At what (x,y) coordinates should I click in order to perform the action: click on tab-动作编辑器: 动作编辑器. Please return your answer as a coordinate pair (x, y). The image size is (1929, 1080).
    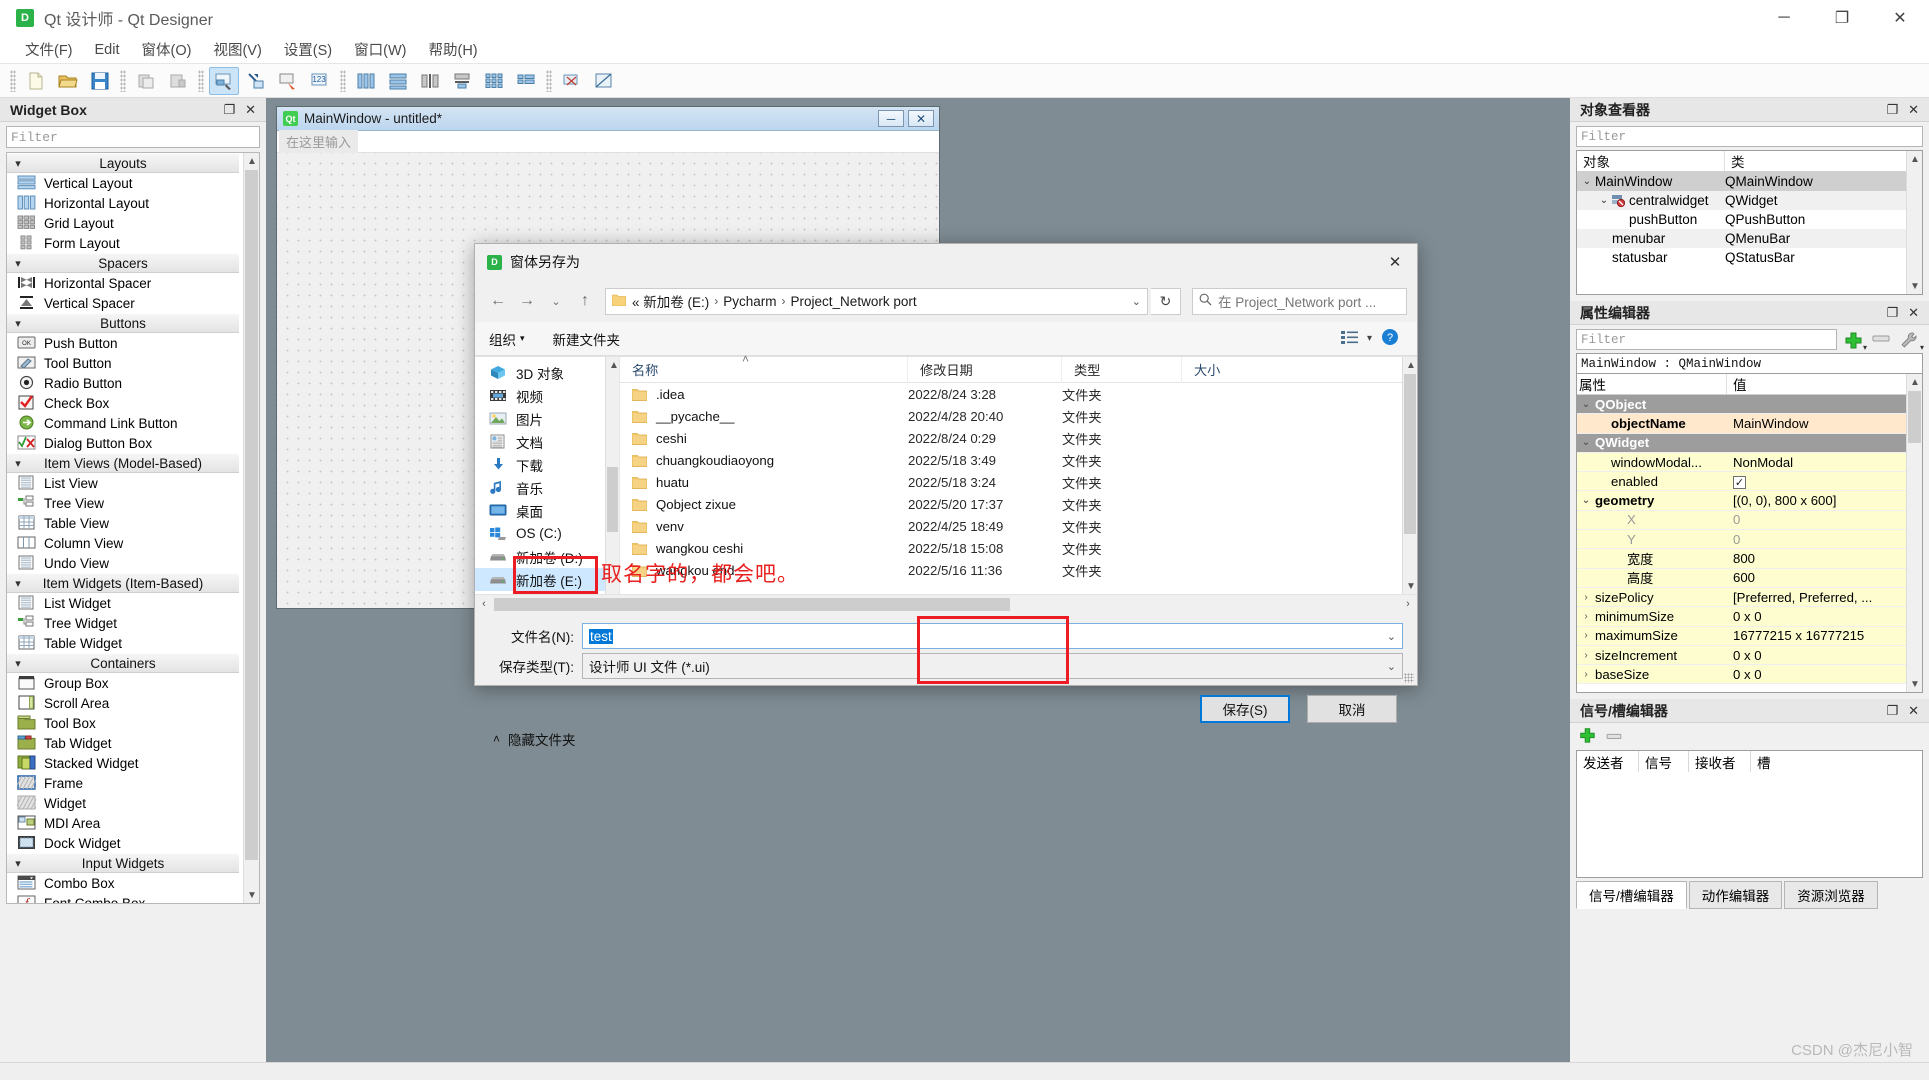
    Looking at the image, I should click on (1735, 895).